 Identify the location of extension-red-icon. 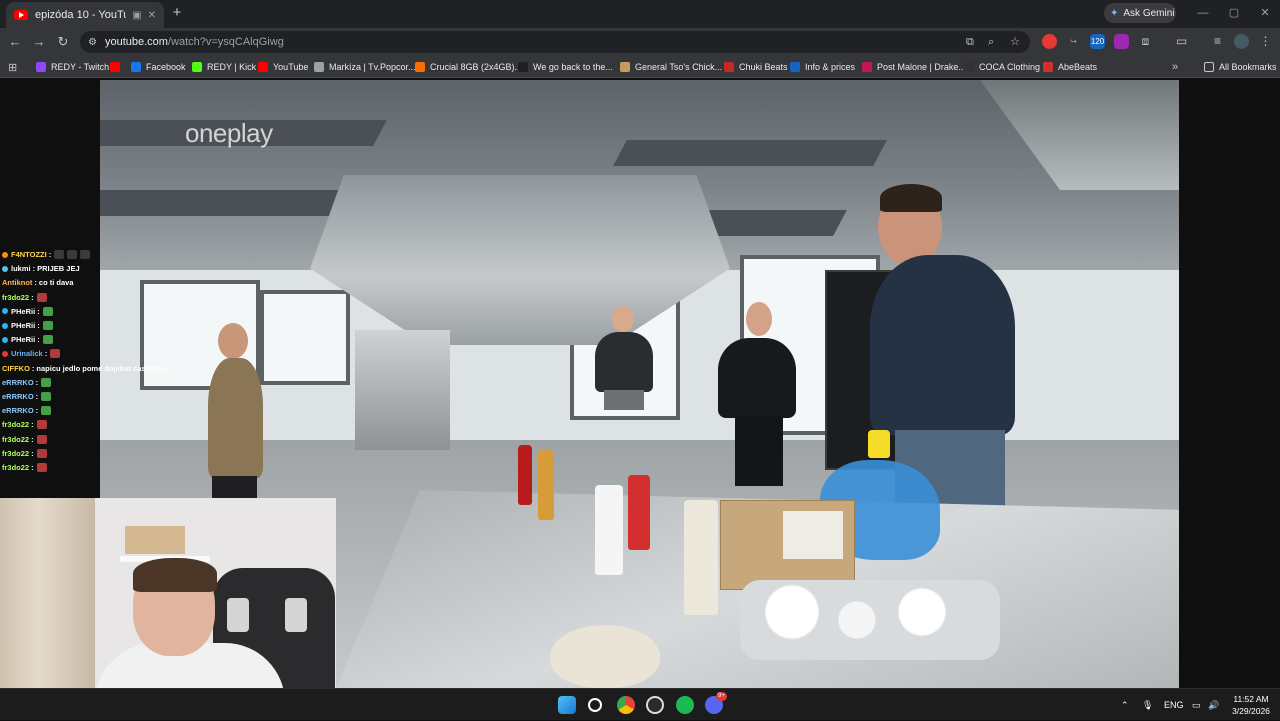
(1049, 41).